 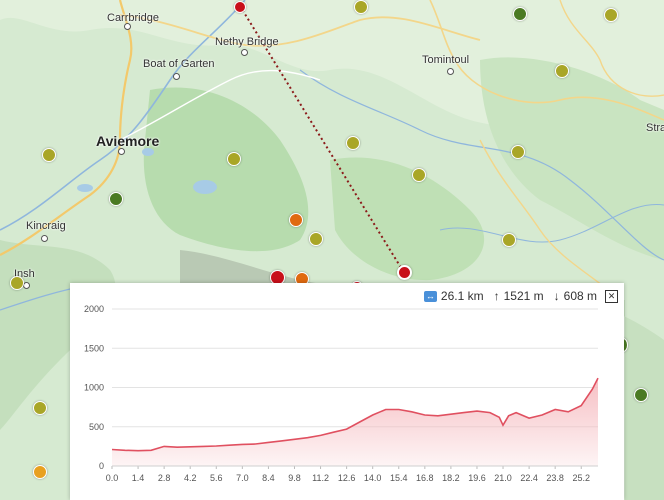 I want to click on x-tick-label: 0.0, so click(x=112, y=478).